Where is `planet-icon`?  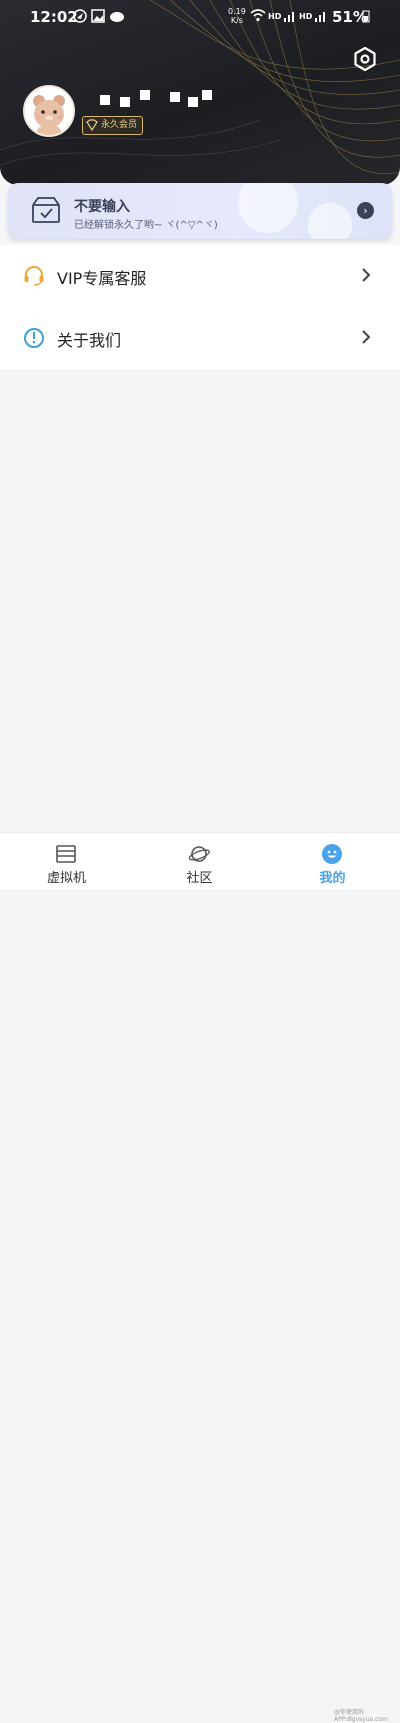
planet-icon is located at coordinates (199, 854).